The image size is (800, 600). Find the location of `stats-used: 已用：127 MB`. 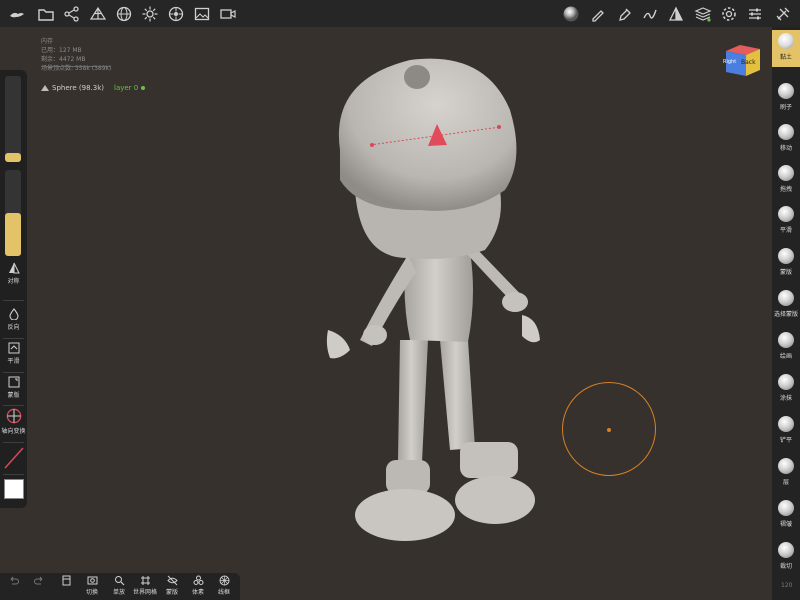

stats-used: 已用：127 MB is located at coordinates (61, 50).